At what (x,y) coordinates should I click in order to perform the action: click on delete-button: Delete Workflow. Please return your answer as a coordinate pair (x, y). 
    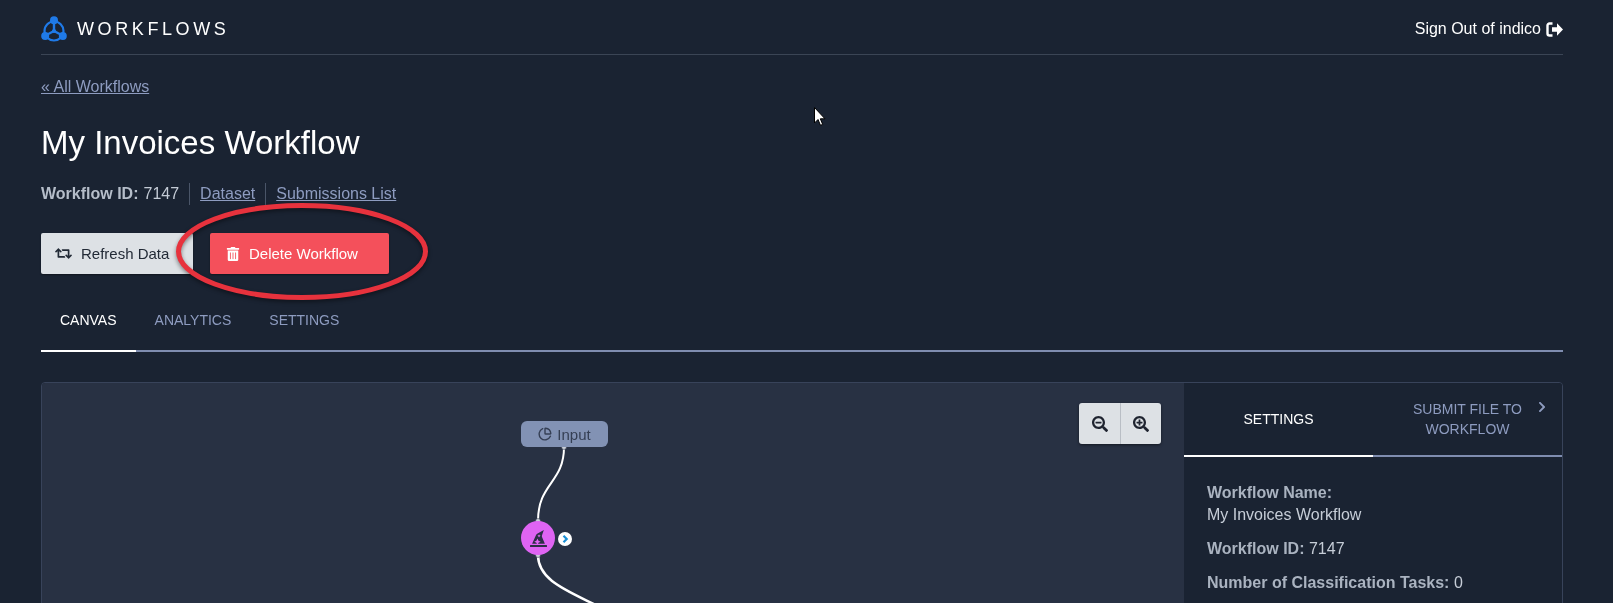
    Looking at the image, I should click on (299, 253).